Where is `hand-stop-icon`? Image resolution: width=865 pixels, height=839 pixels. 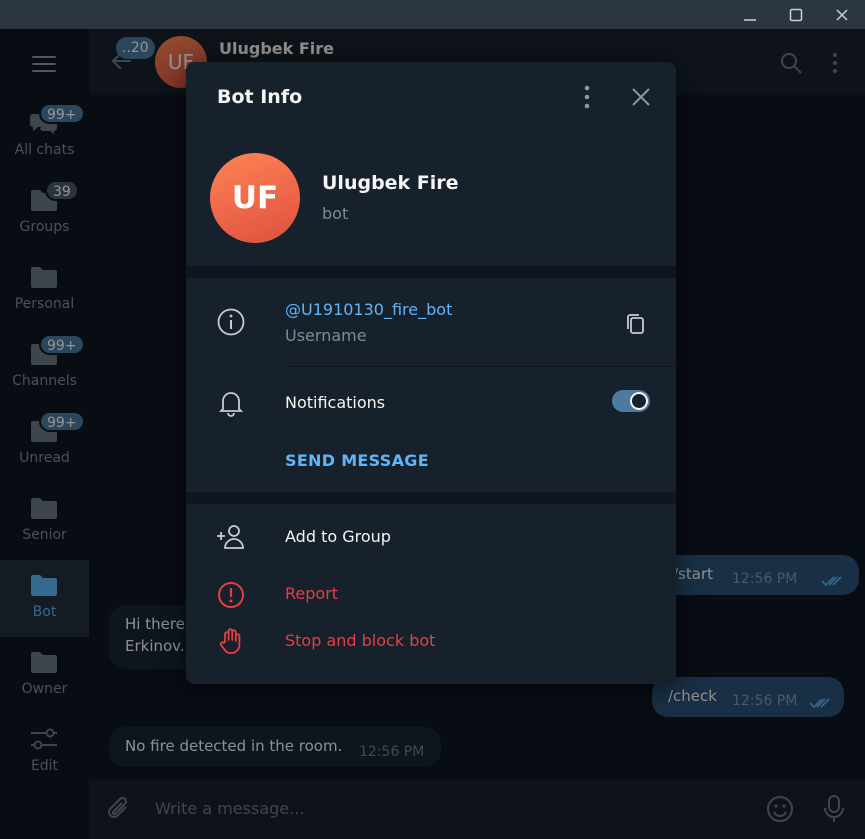
hand-stop-icon is located at coordinates (230, 641).